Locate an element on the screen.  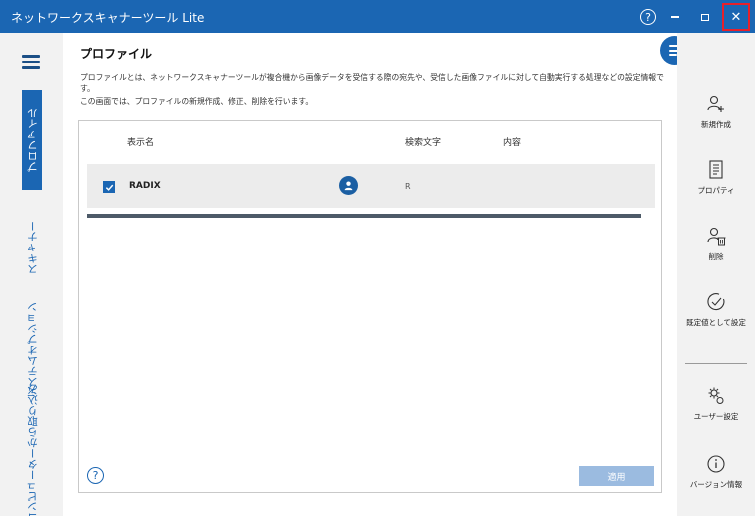
add-user-icon is located at coordinates (715, 103).